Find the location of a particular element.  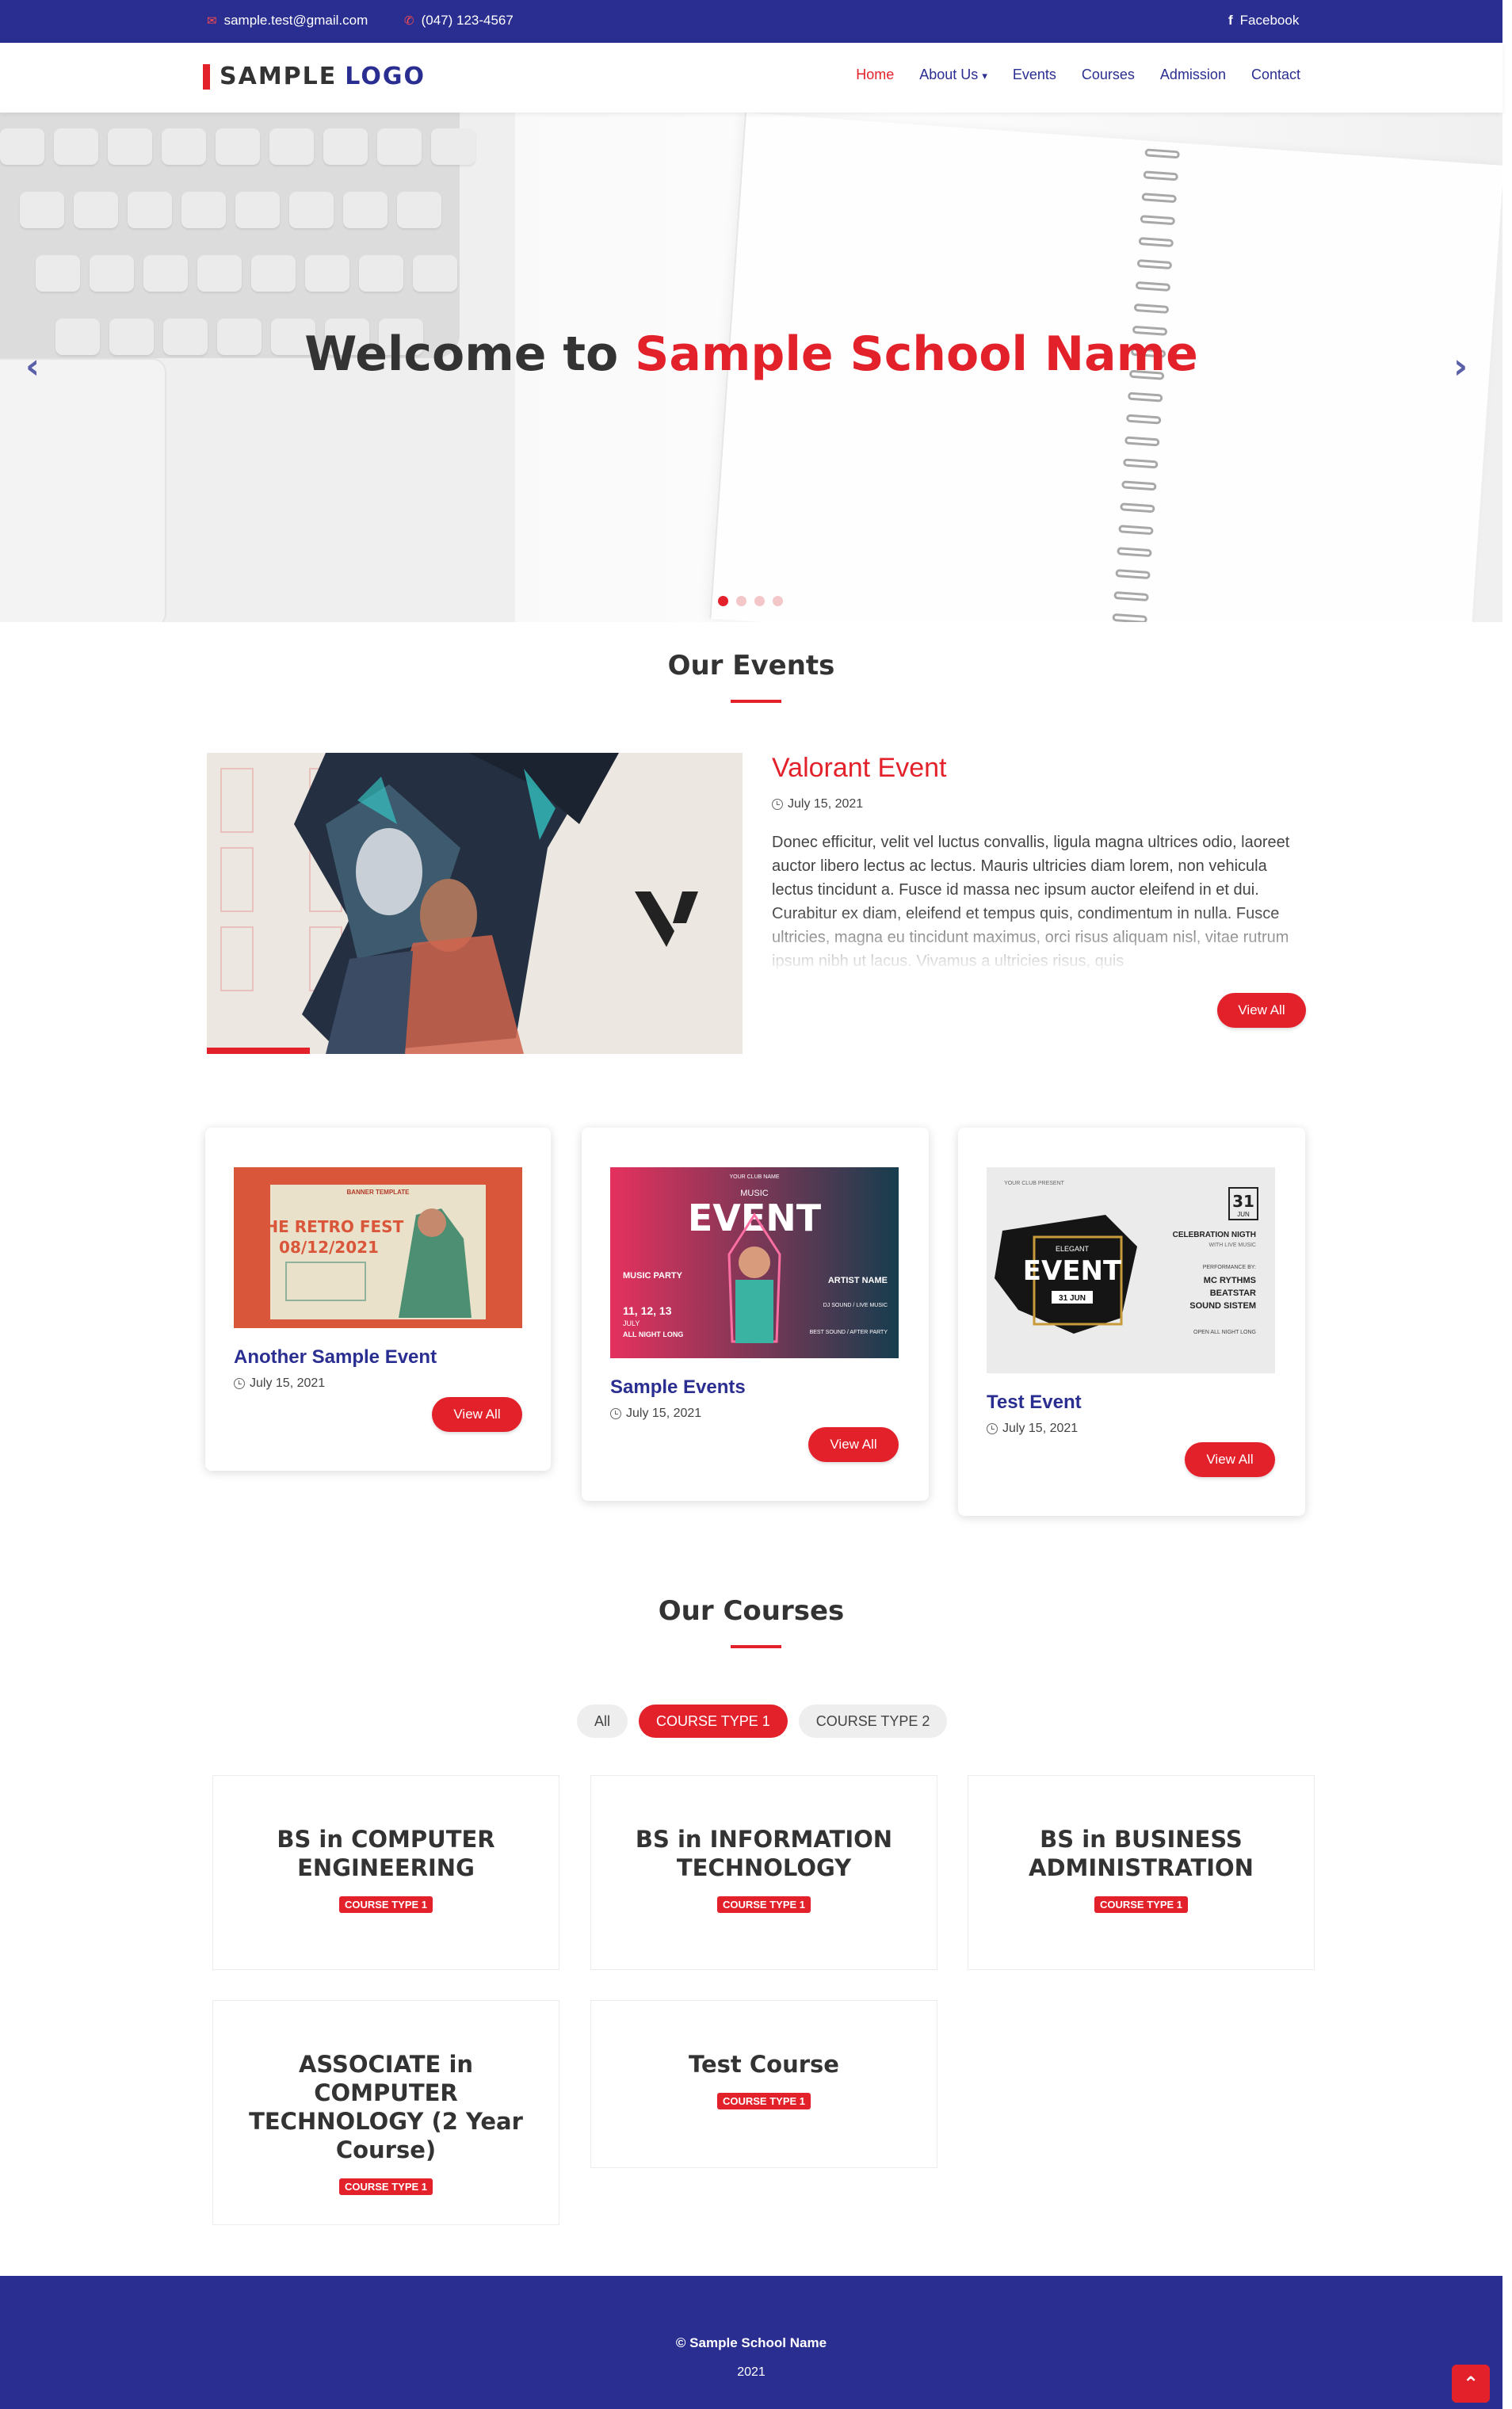

poster-night: ALL NIGHT LONG is located at coordinates (653, 1334).